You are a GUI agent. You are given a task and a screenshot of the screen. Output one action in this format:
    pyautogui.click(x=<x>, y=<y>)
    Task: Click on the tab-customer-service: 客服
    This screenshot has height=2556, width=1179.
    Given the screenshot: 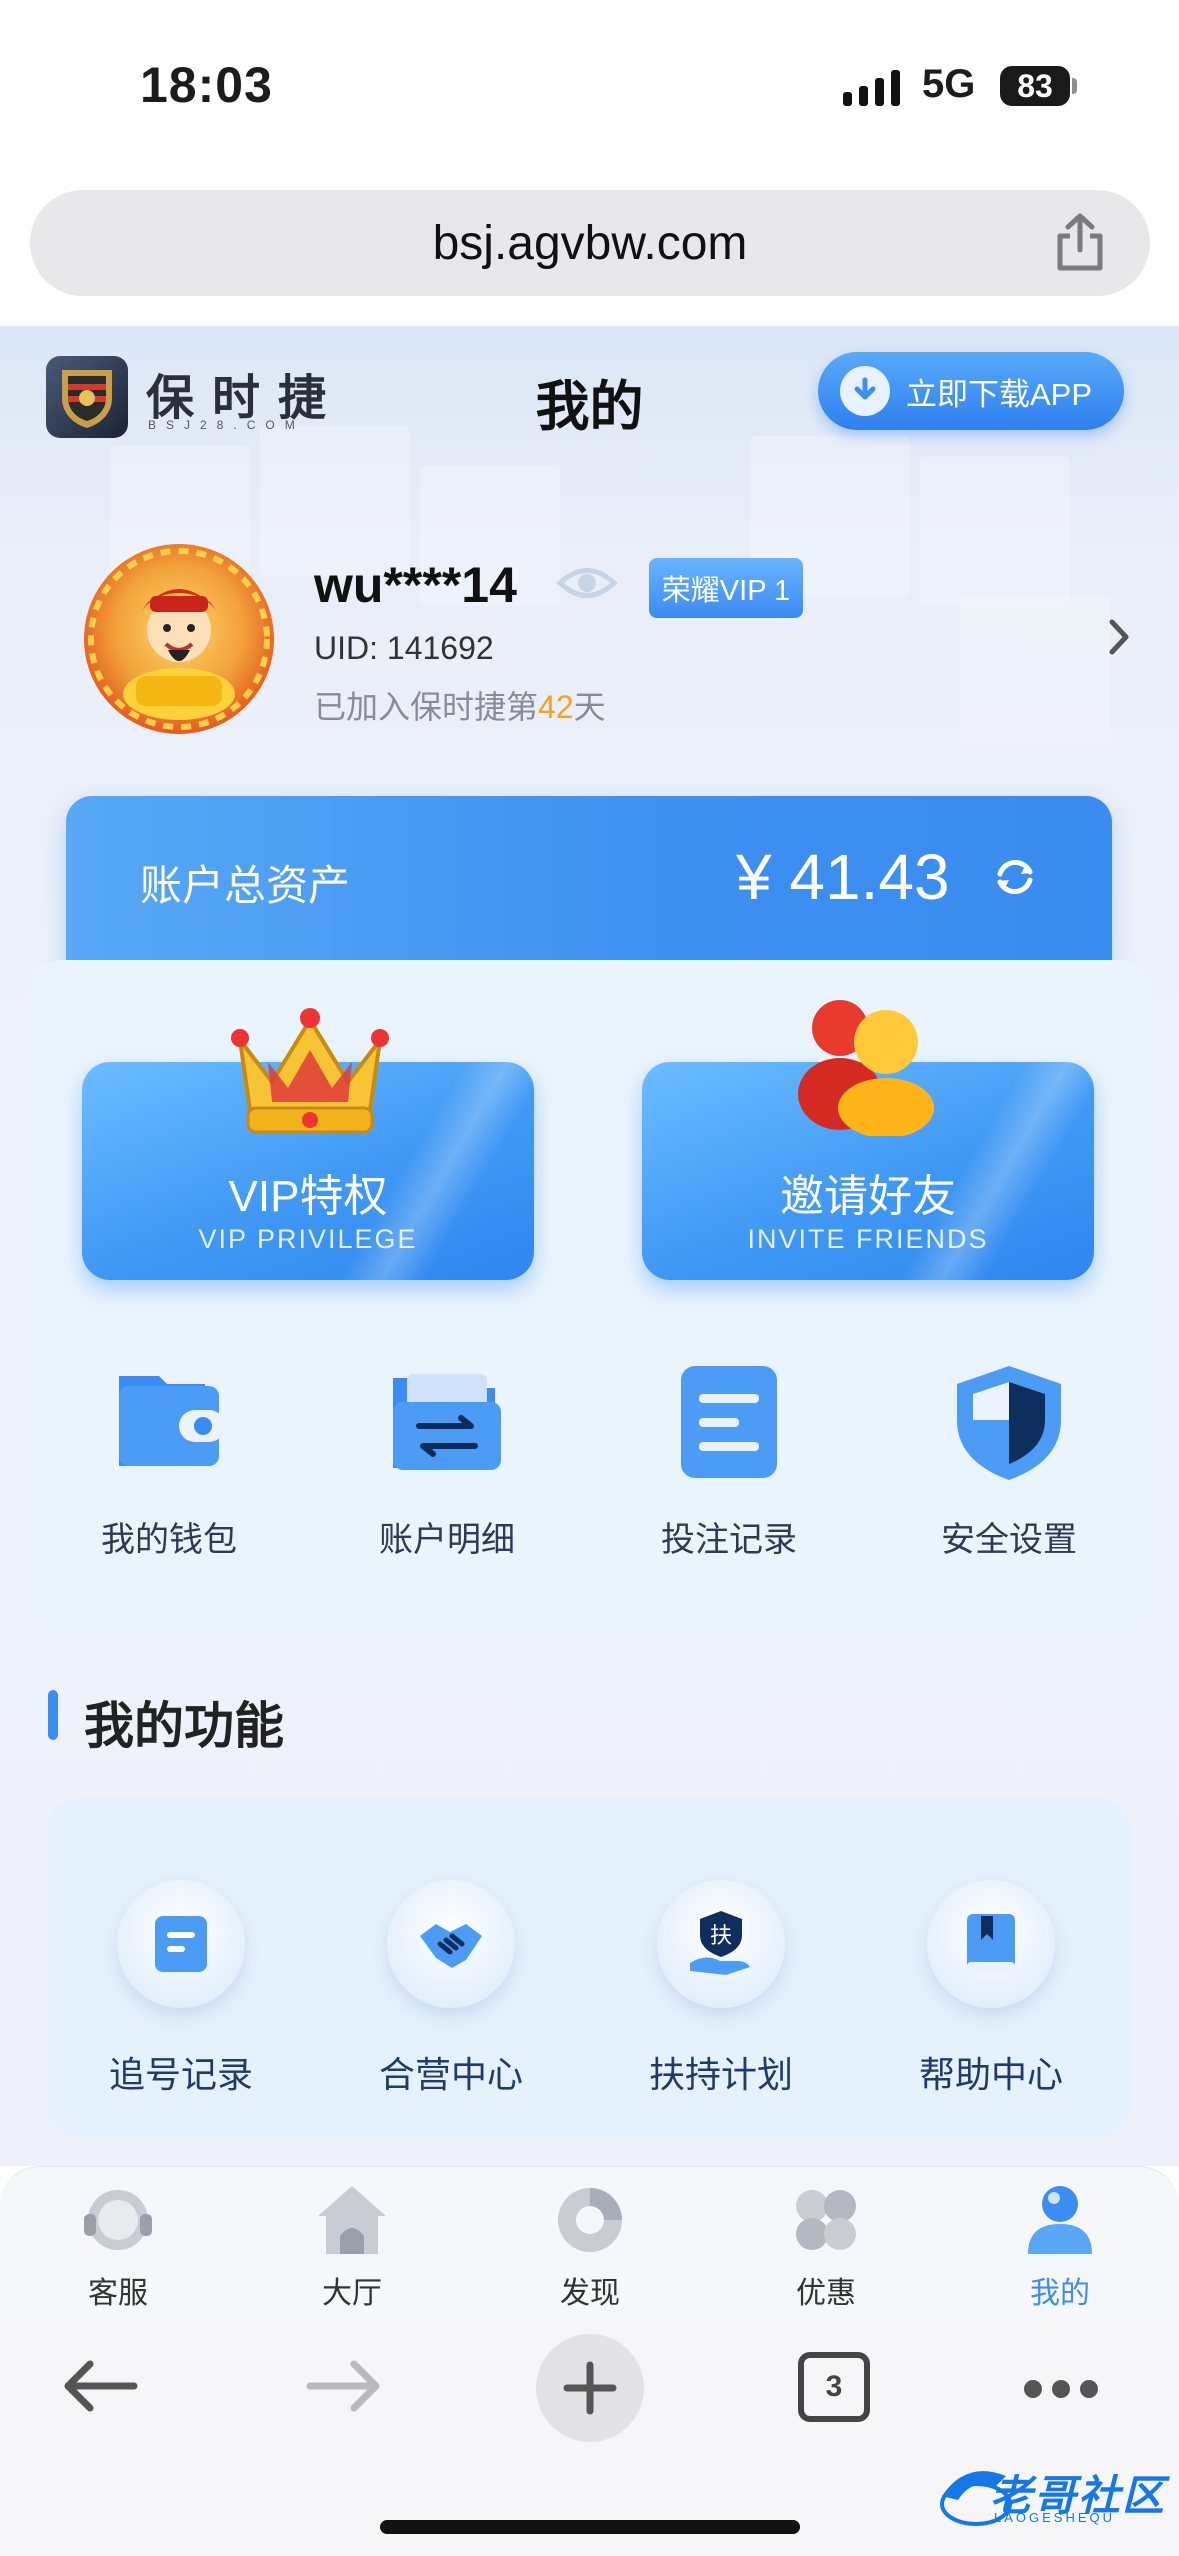 What is the action you would take?
    pyautogui.click(x=118, y=2246)
    